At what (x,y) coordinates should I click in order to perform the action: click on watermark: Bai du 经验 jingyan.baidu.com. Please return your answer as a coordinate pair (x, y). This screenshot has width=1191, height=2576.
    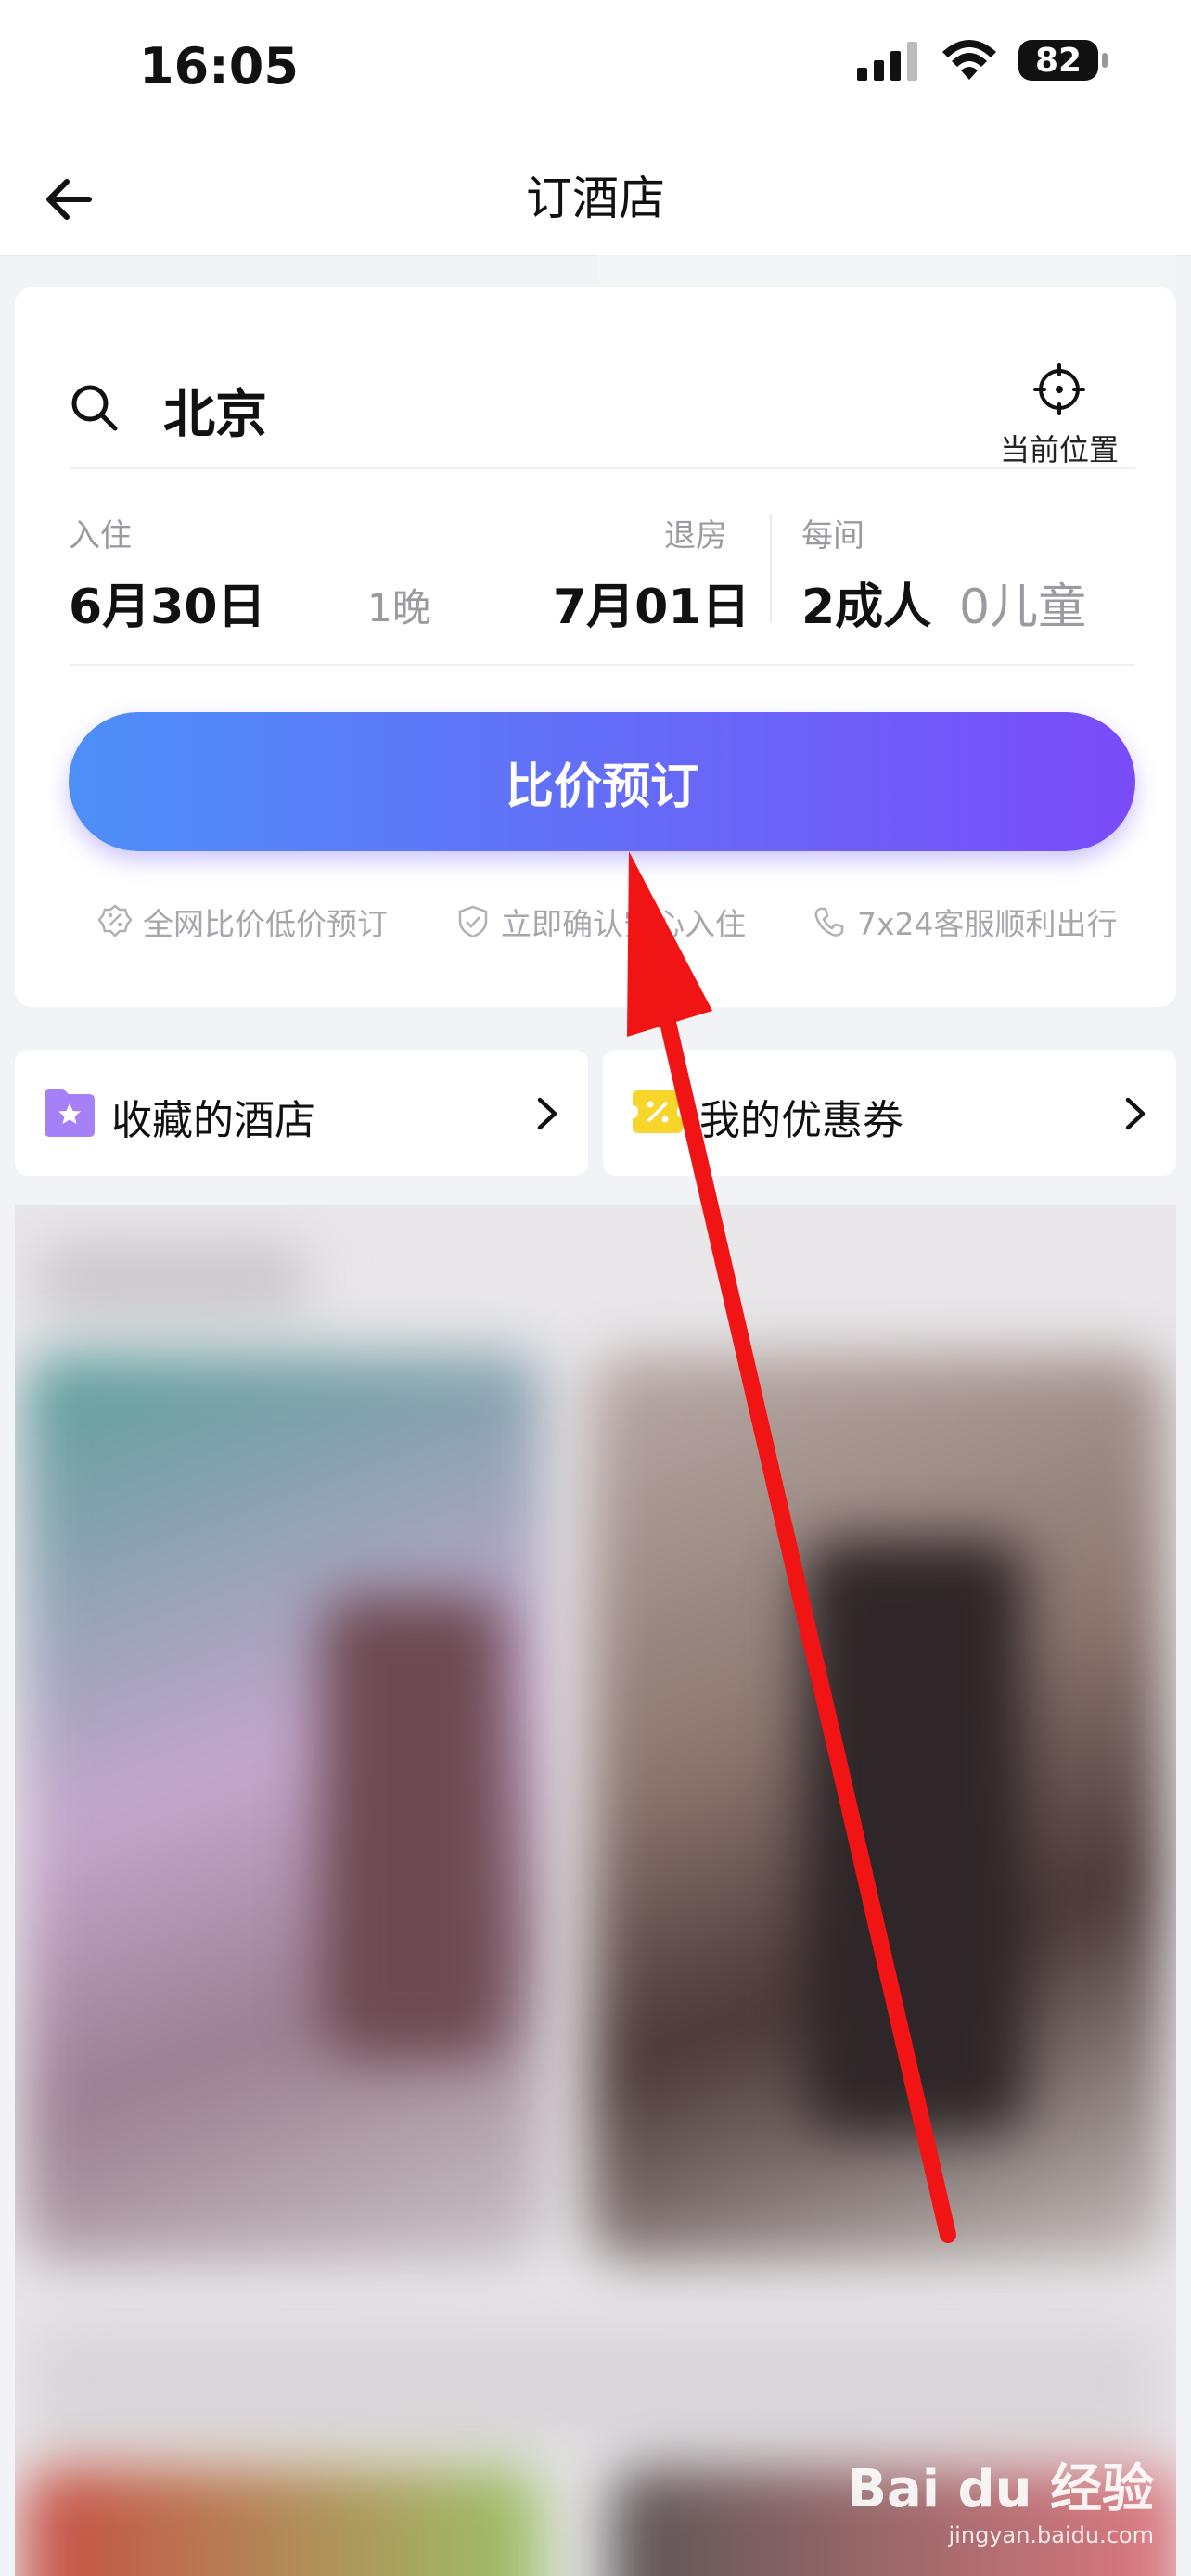
    Looking at the image, I should click on (1000, 2498).